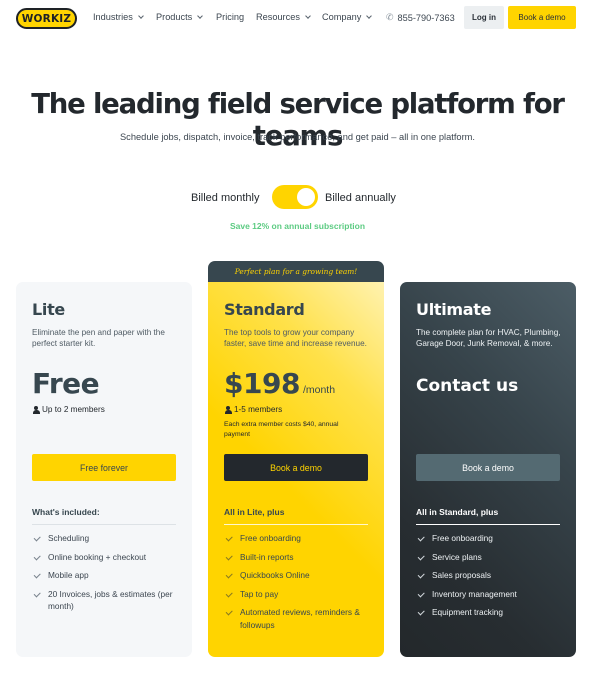 This screenshot has height=679, width=595. I want to click on feature-item: Quickbooks Online, so click(299, 575).